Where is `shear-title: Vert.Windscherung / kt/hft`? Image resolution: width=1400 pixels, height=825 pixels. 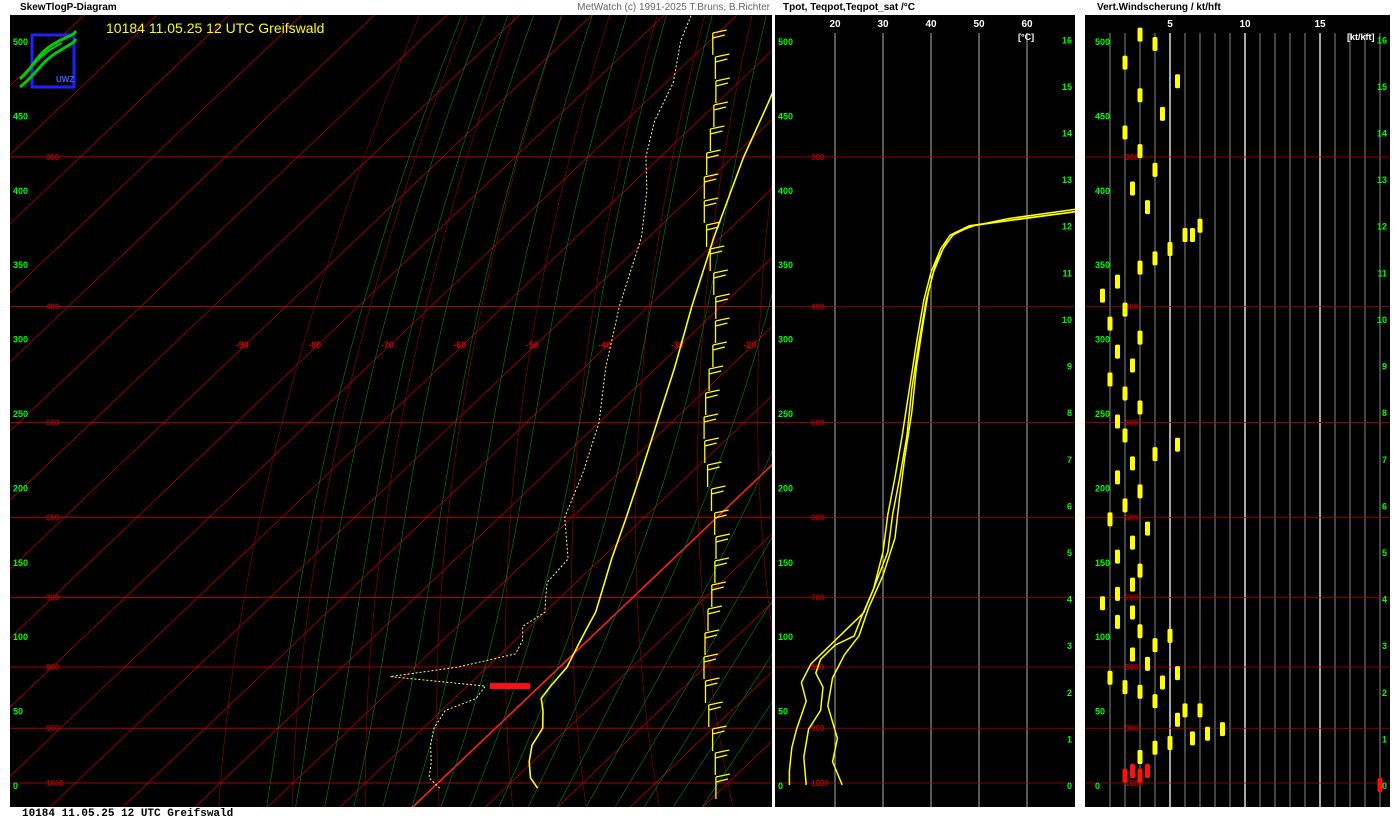
shear-title: Vert.Windscherung / kt/hft is located at coordinates (1242, 7).